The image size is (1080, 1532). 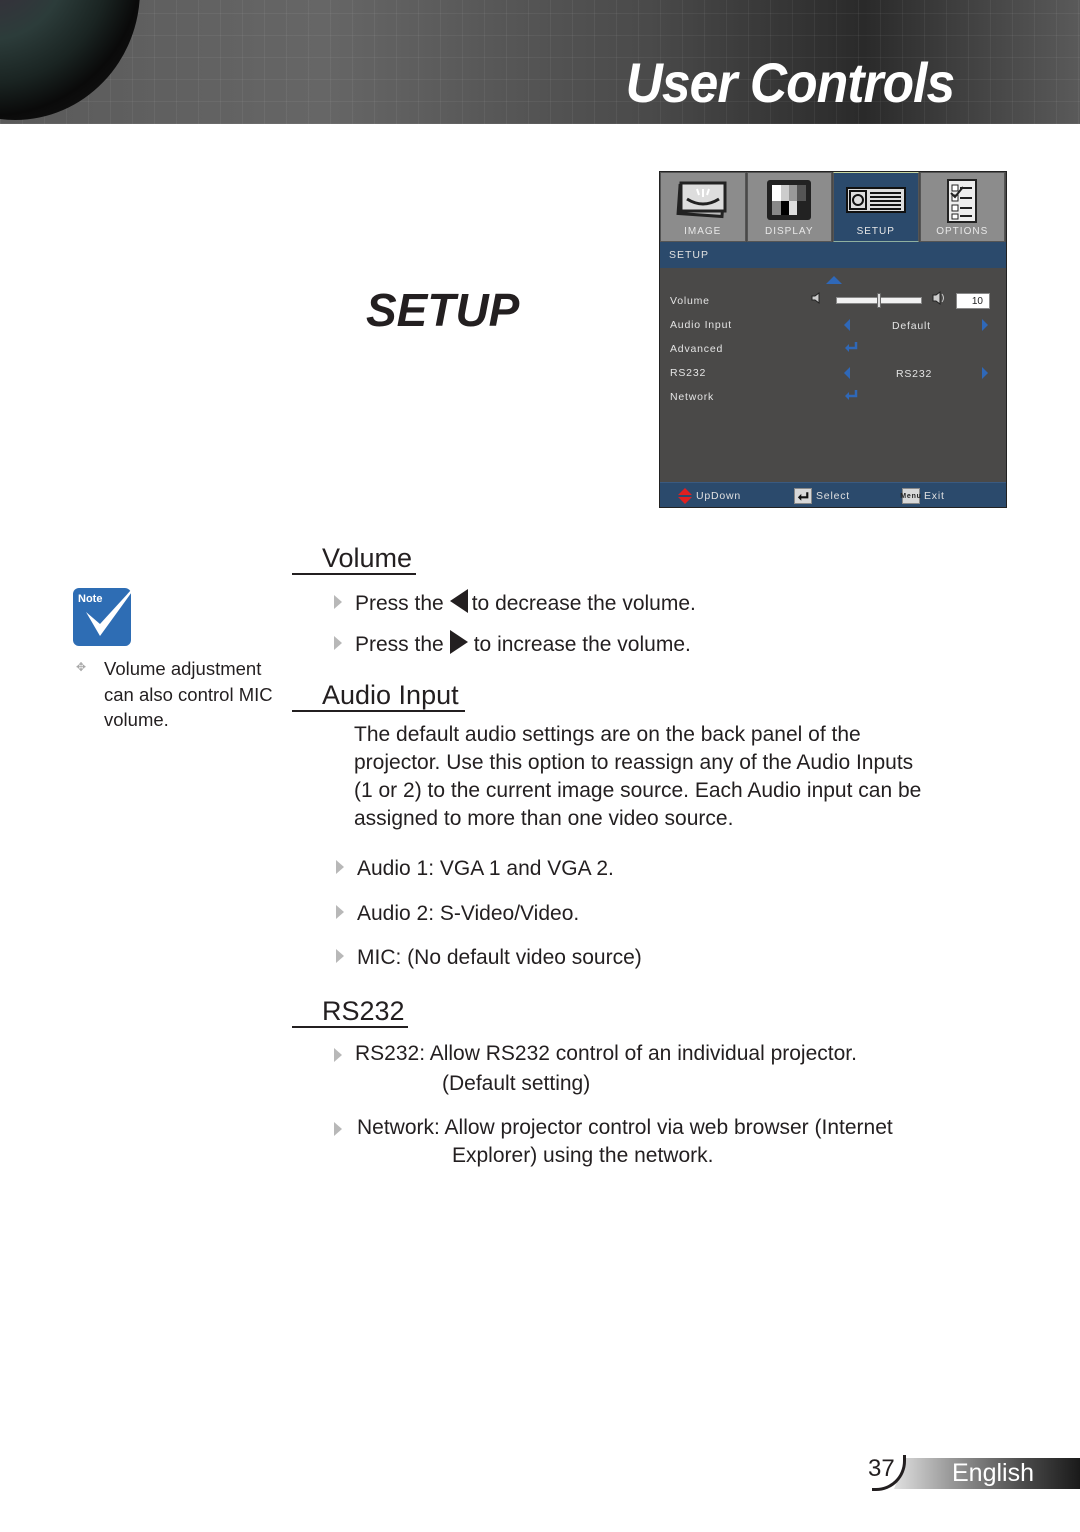 I want to click on scroll-up-arrow-icon, so click(x=834, y=280).